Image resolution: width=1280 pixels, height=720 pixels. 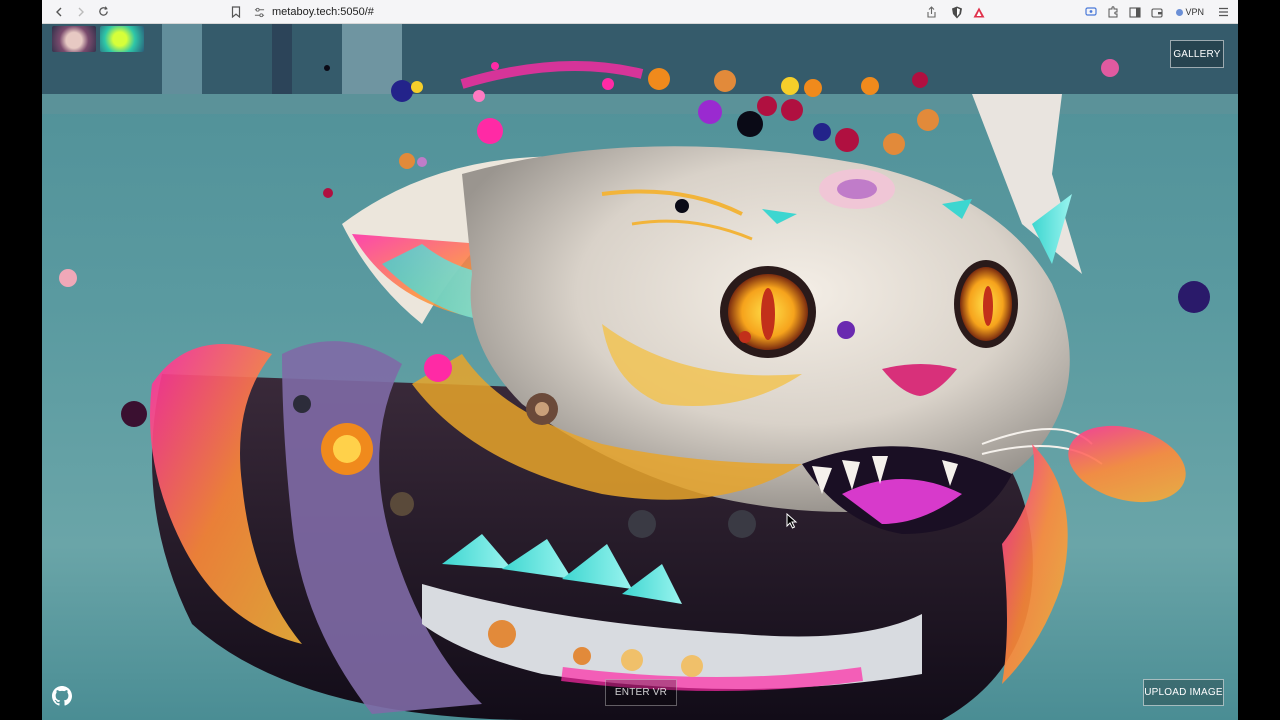 I want to click on share-button, so click(x=931, y=12).